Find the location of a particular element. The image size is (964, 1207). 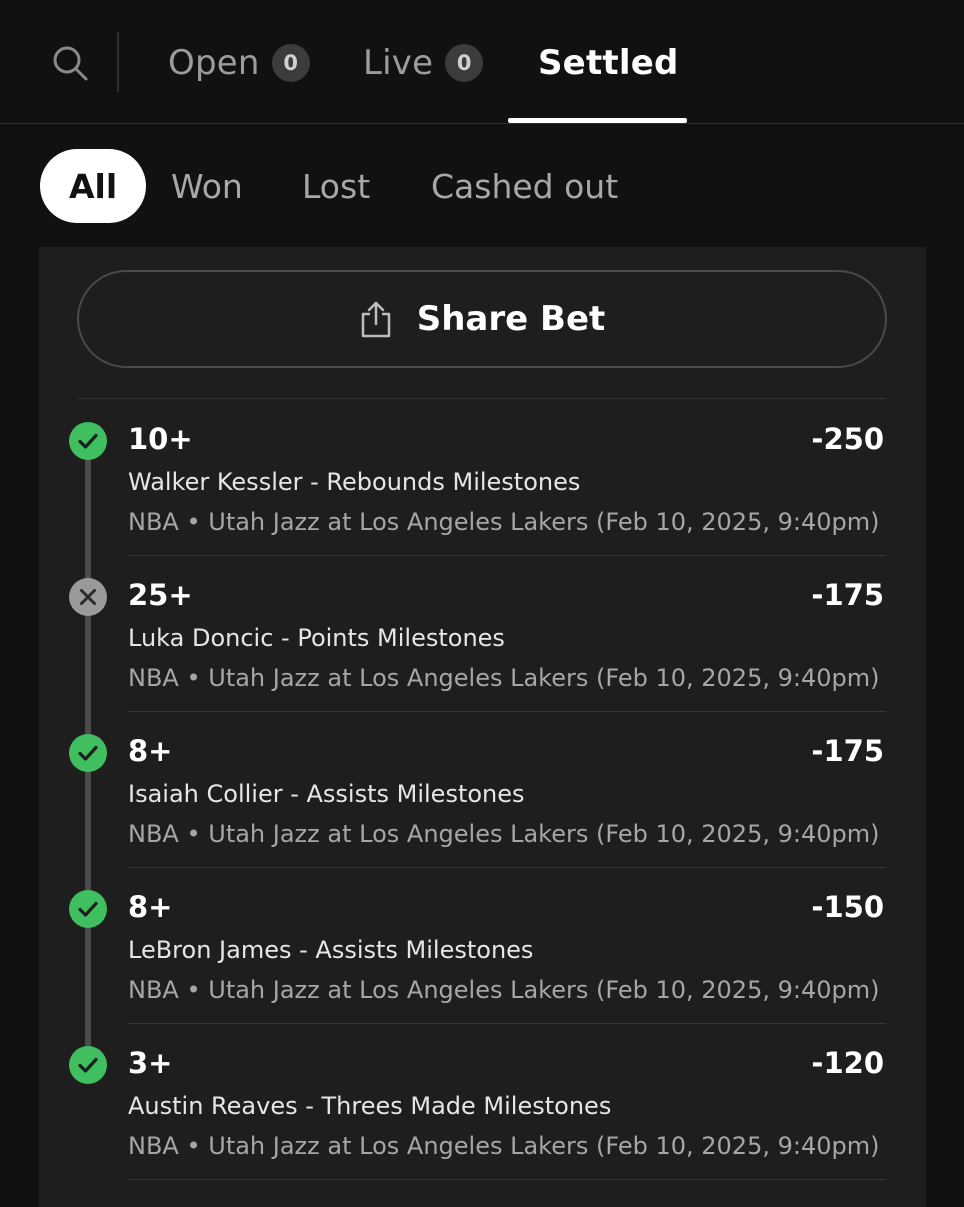

leg-market: Walker Kessler - Rebounds Milestones is located at coordinates (354, 482).